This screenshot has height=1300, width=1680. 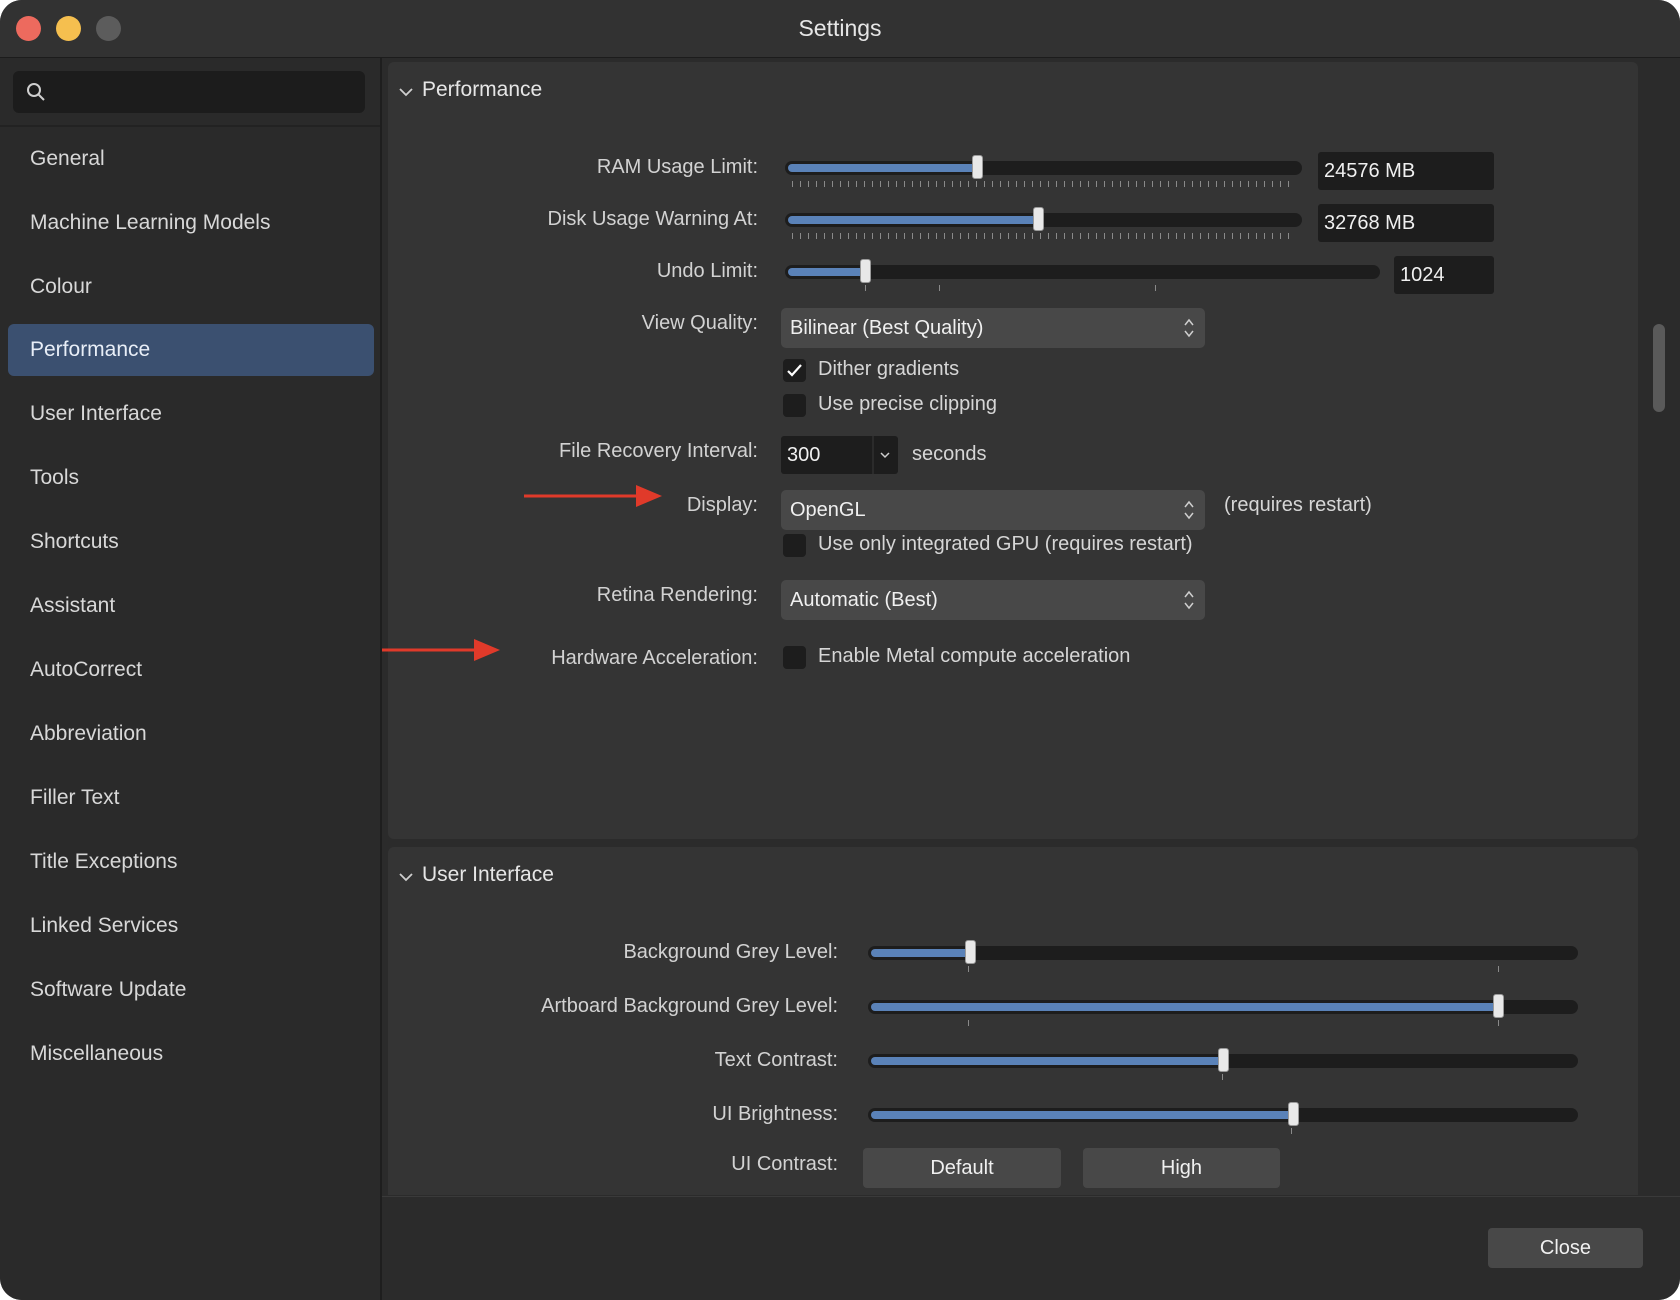 What do you see at coordinates (488, 874) in the screenshot?
I see `user-interface-section-title: User Interface` at bounding box center [488, 874].